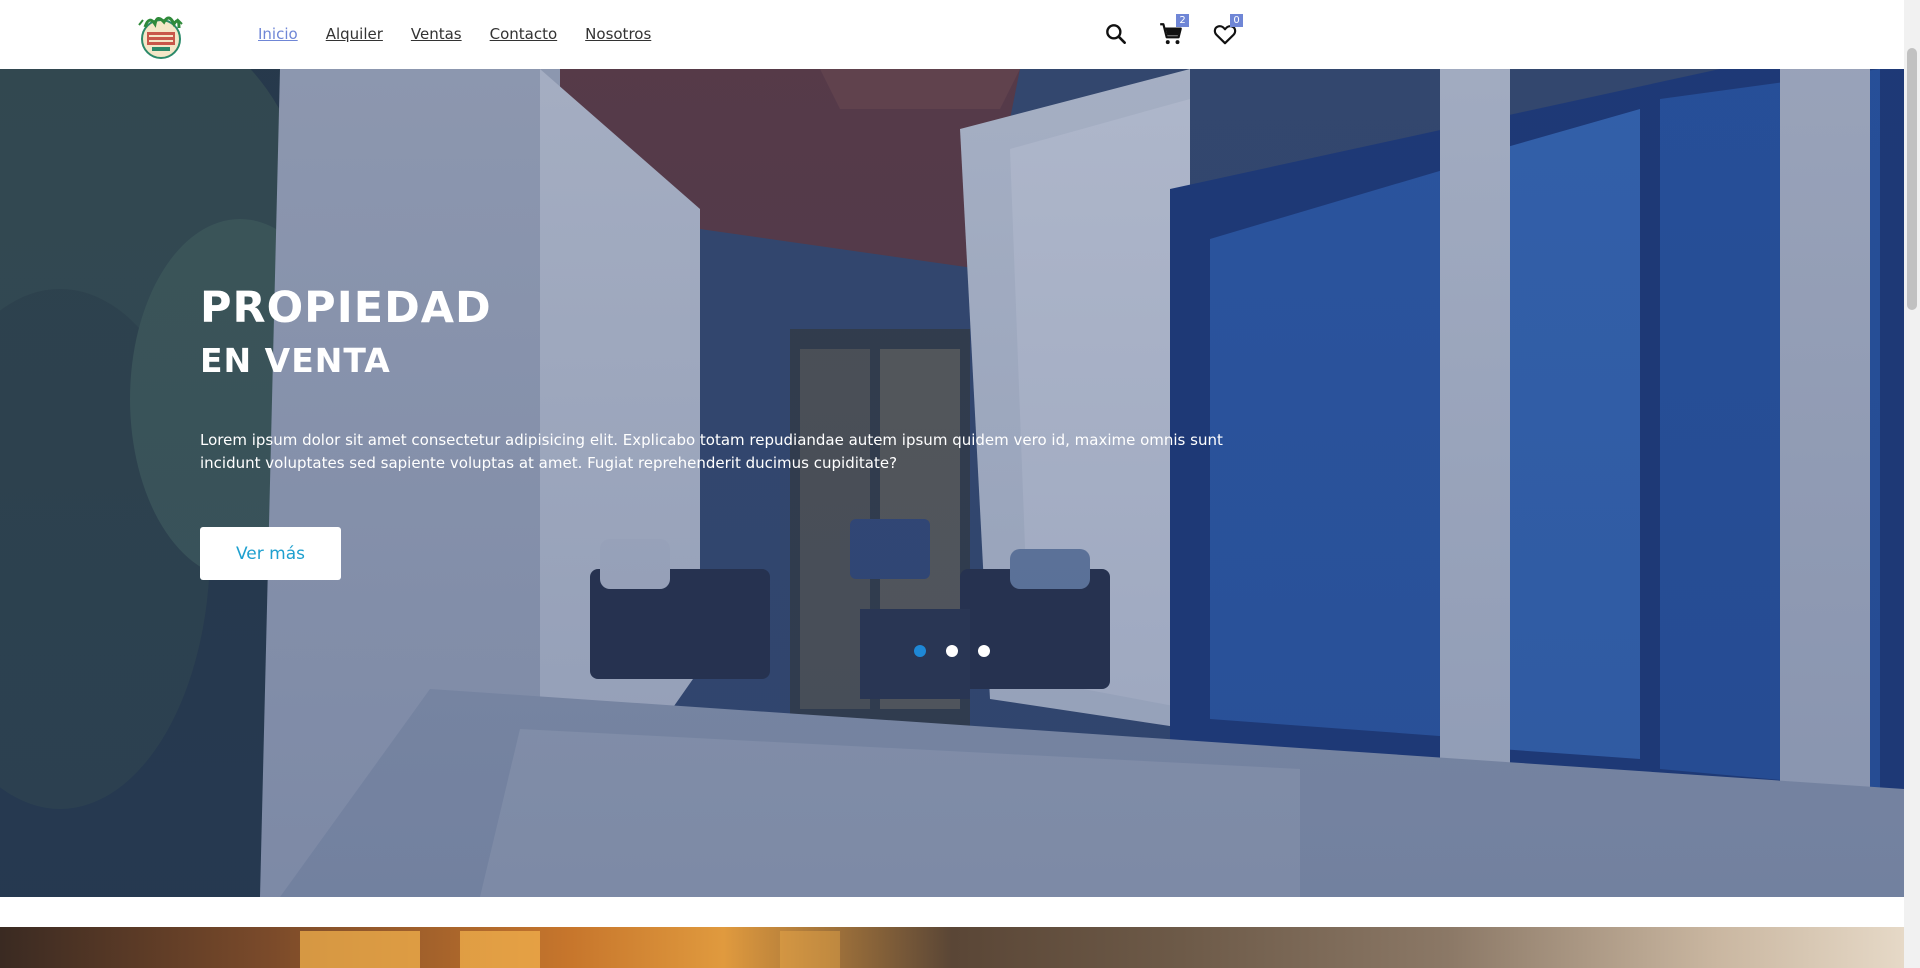 The height and width of the screenshot is (968, 1920). I want to click on site-logo, so click(160, 35).